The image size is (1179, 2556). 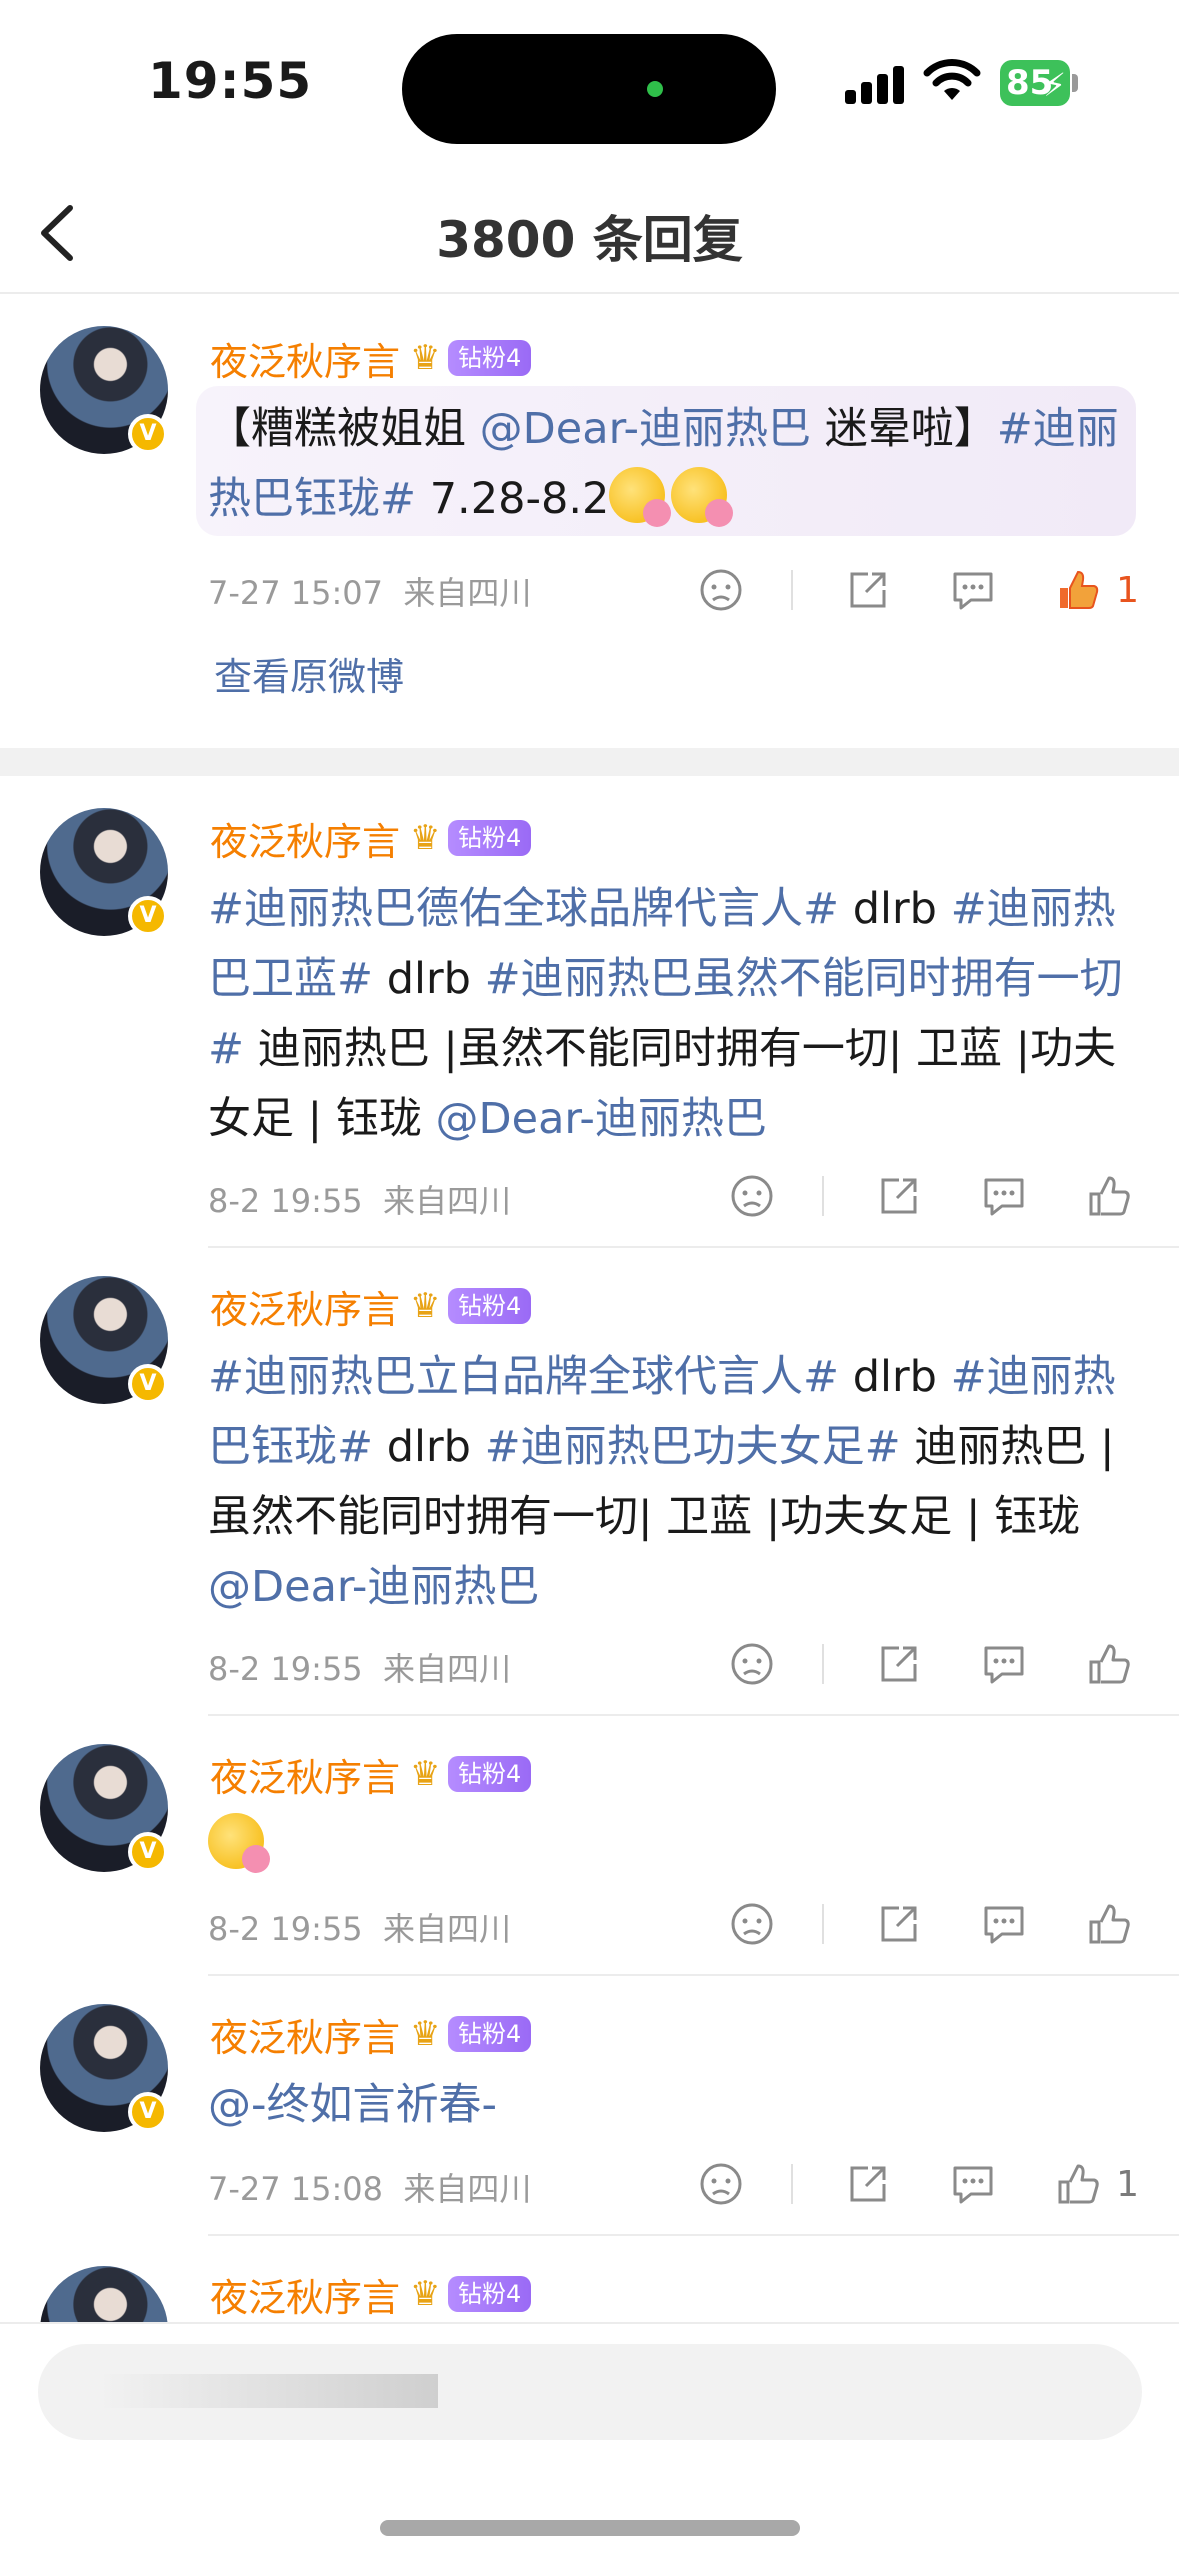 I want to click on comment-text: 【糟糕被姐姐 @Dear-迪丽热巴 迷晕啦】#迪丽热巴钰珑# 7.28-8.2, so click(x=665, y=464).